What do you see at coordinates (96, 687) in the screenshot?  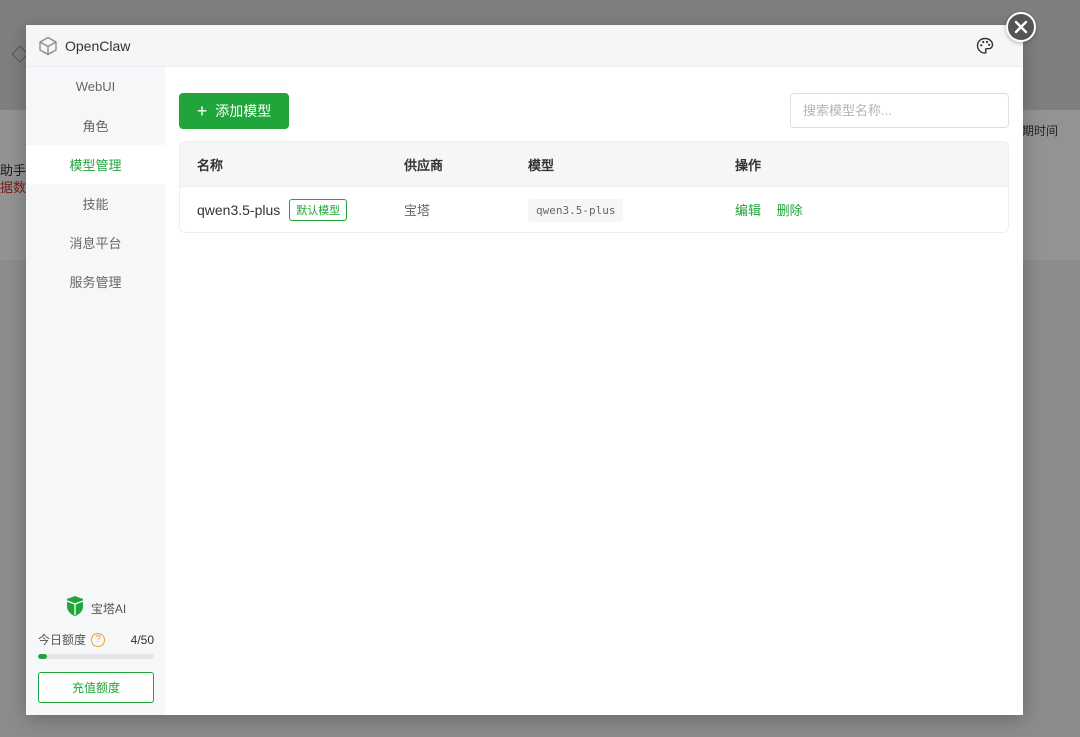 I see `recharge-button: 充值额度` at bounding box center [96, 687].